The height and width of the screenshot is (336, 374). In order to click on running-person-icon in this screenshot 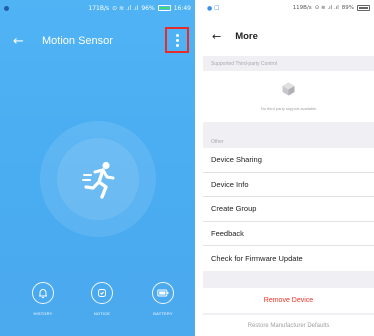, I will do `click(98, 180)`.